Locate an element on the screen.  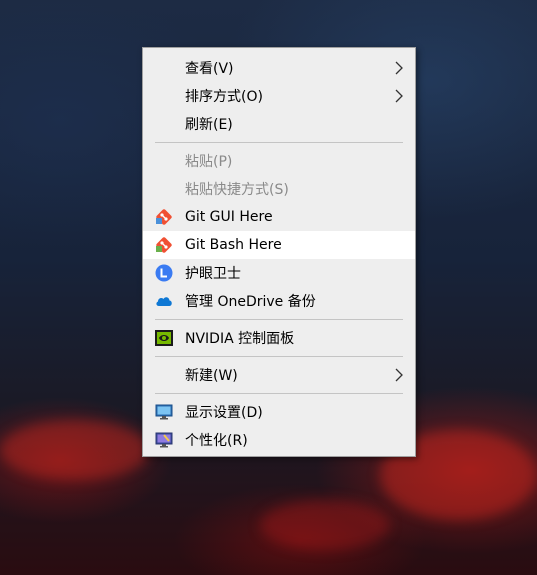
menu-item-label: 刷新(E) is located at coordinates (209, 125).